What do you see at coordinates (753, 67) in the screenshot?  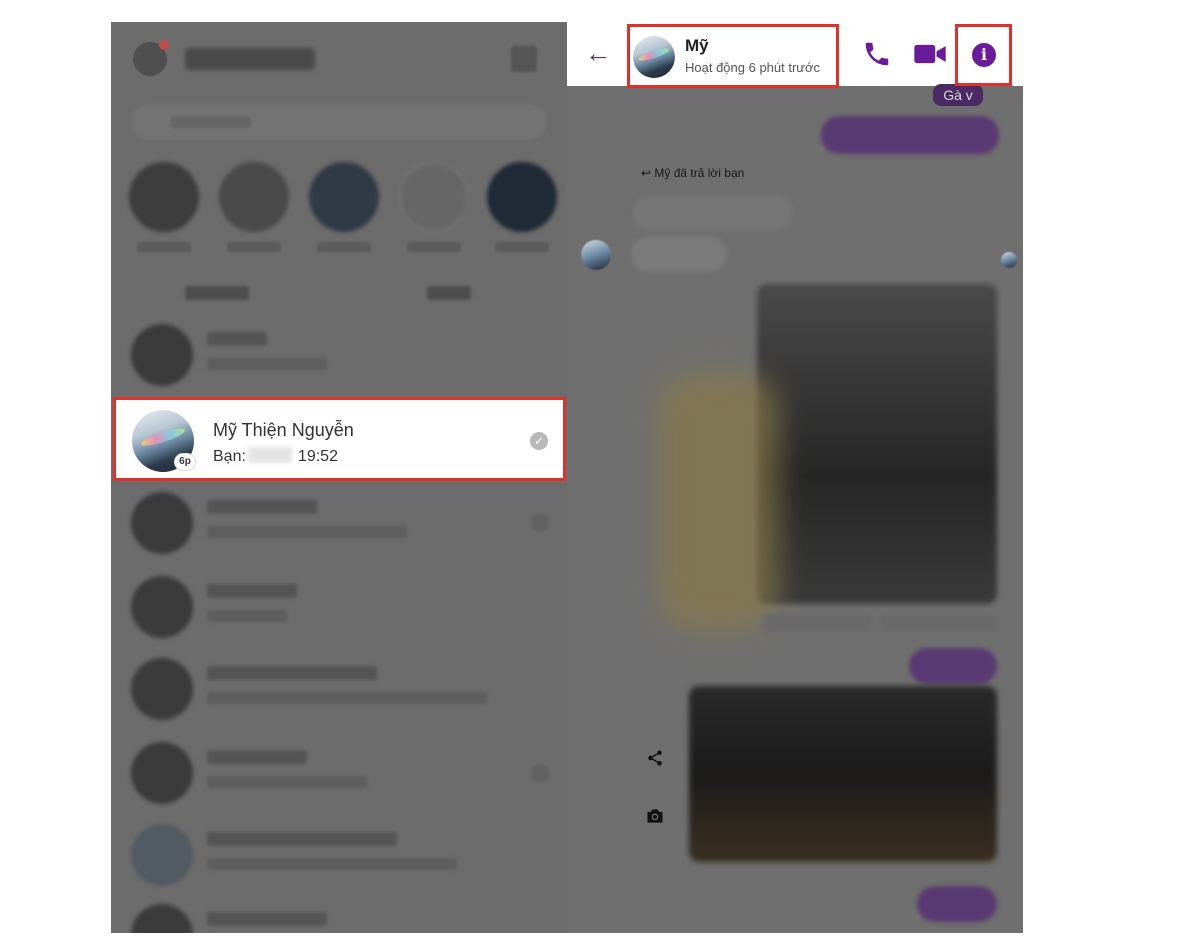 I see `active-status: Hoạt động 6 phút trước` at bounding box center [753, 67].